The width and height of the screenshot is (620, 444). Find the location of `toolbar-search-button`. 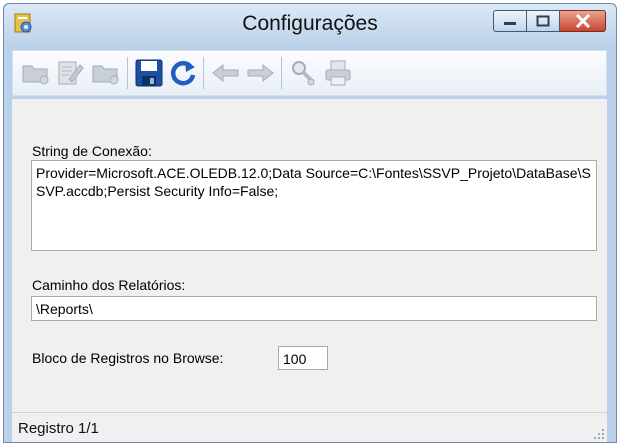

toolbar-search-button is located at coordinates (304, 73).